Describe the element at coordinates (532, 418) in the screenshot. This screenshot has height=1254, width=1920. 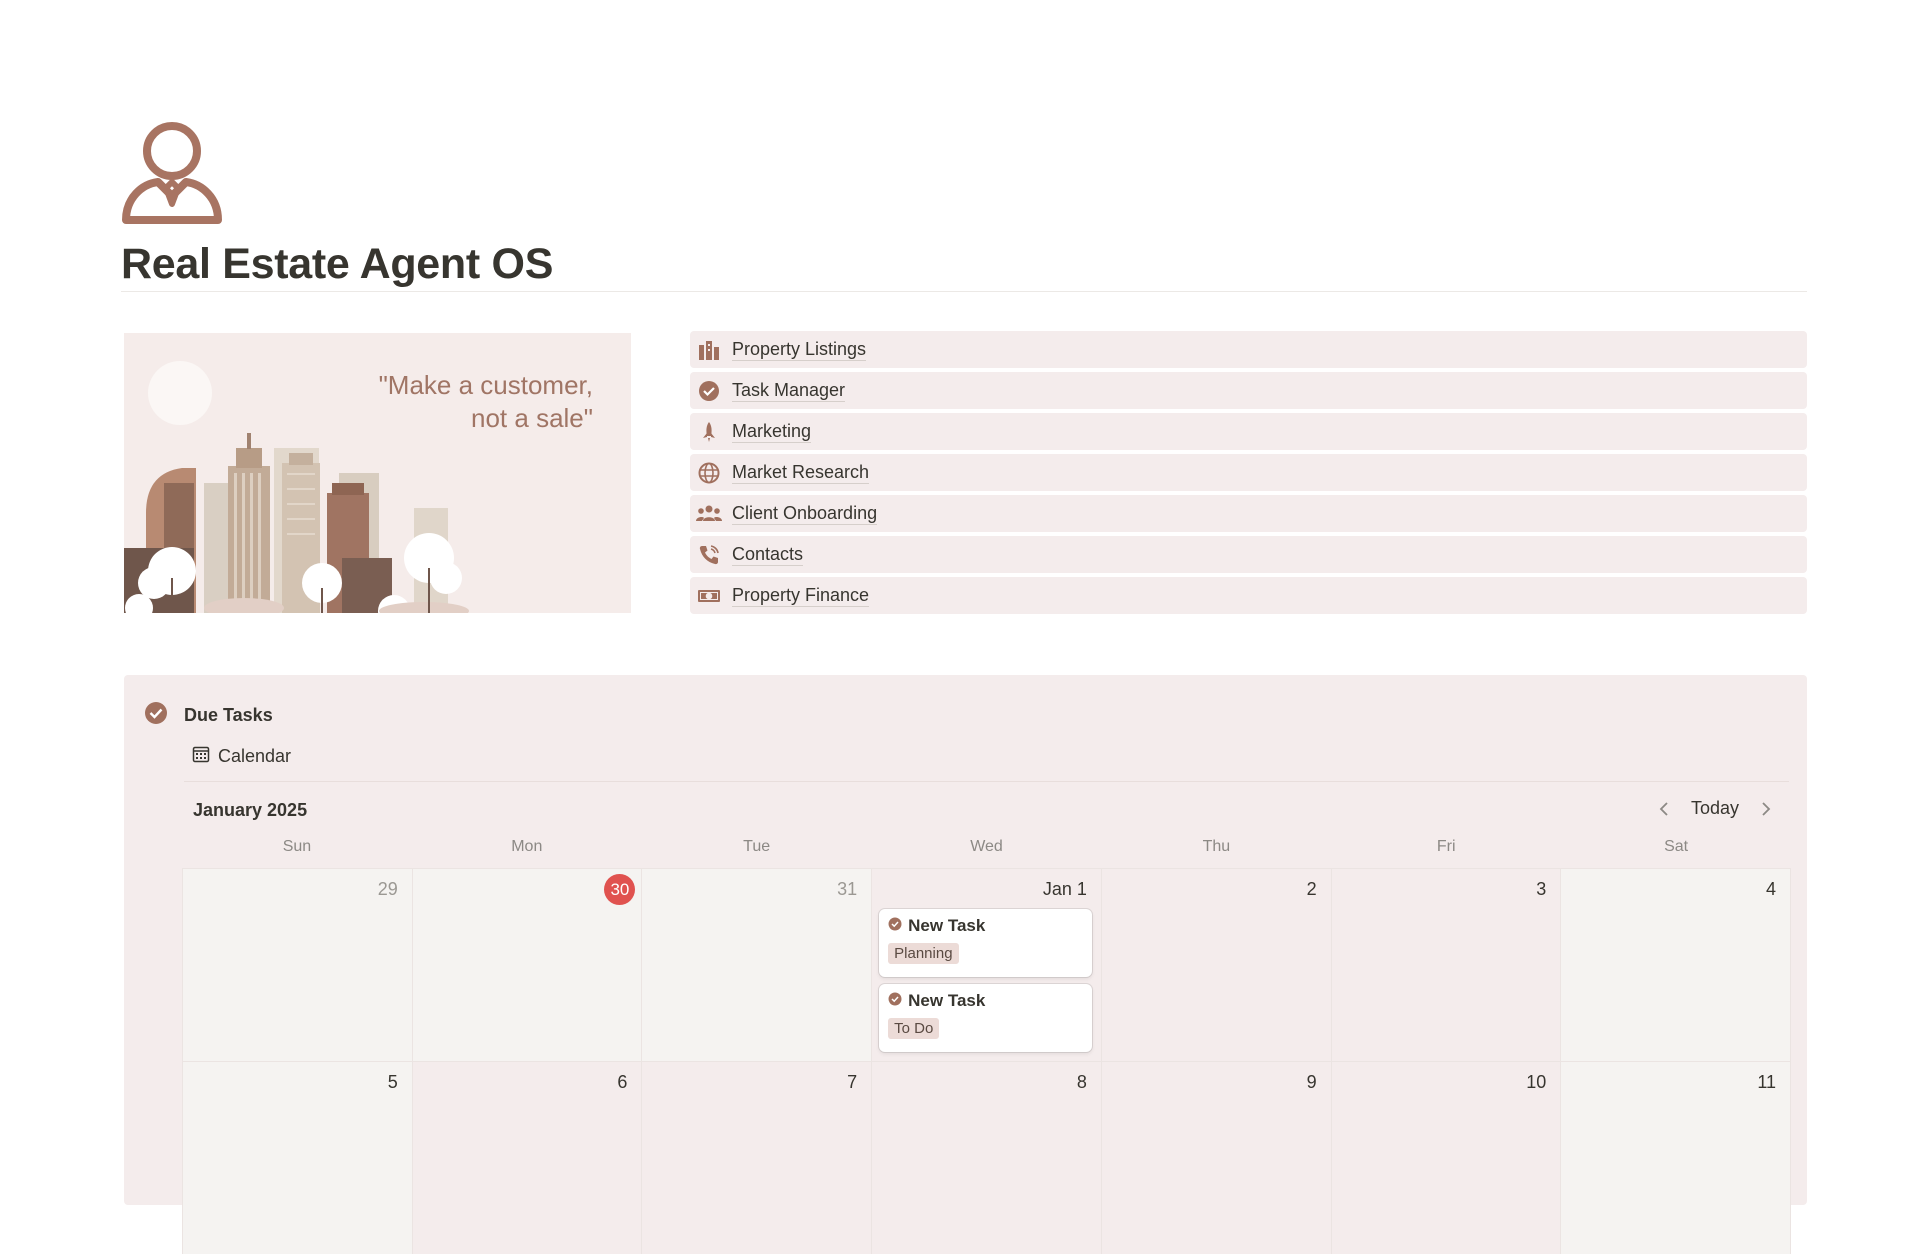
I see `quote-line-2: not a sale"` at that location.